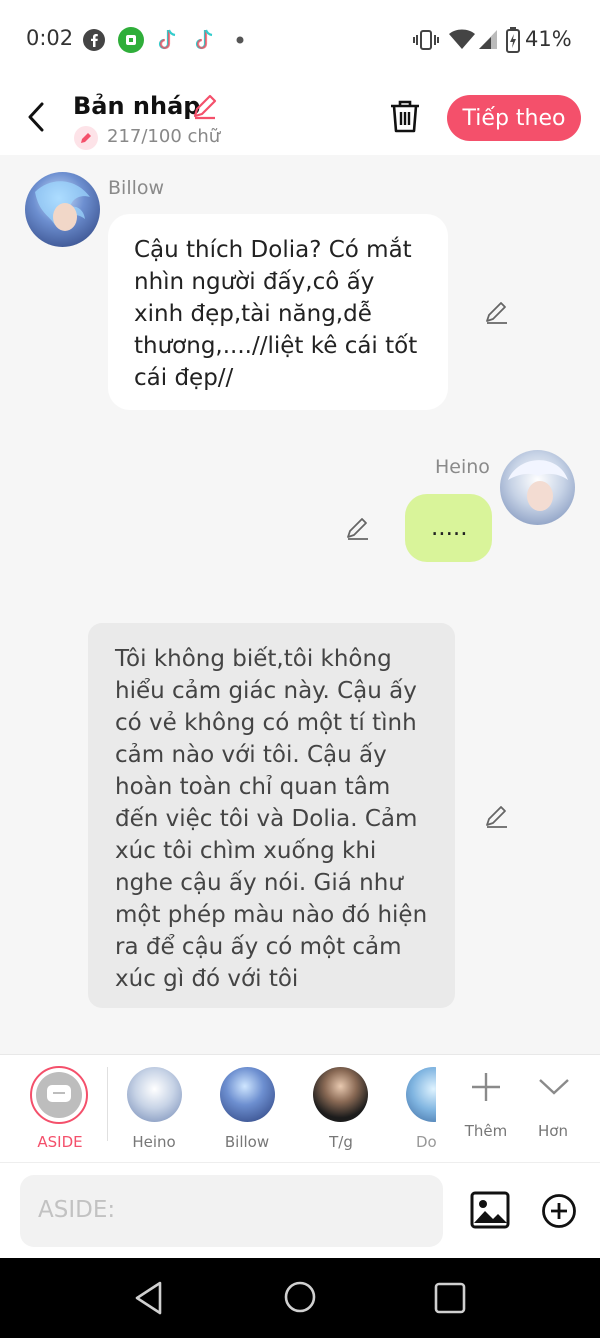  What do you see at coordinates (553, 1131) in the screenshot?
I see `more-label: Hơn` at bounding box center [553, 1131].